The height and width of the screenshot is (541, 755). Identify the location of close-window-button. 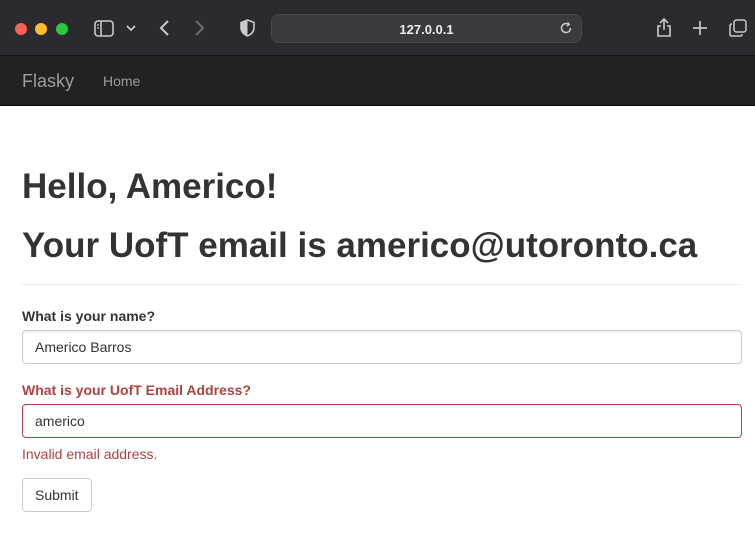
(21, 29).